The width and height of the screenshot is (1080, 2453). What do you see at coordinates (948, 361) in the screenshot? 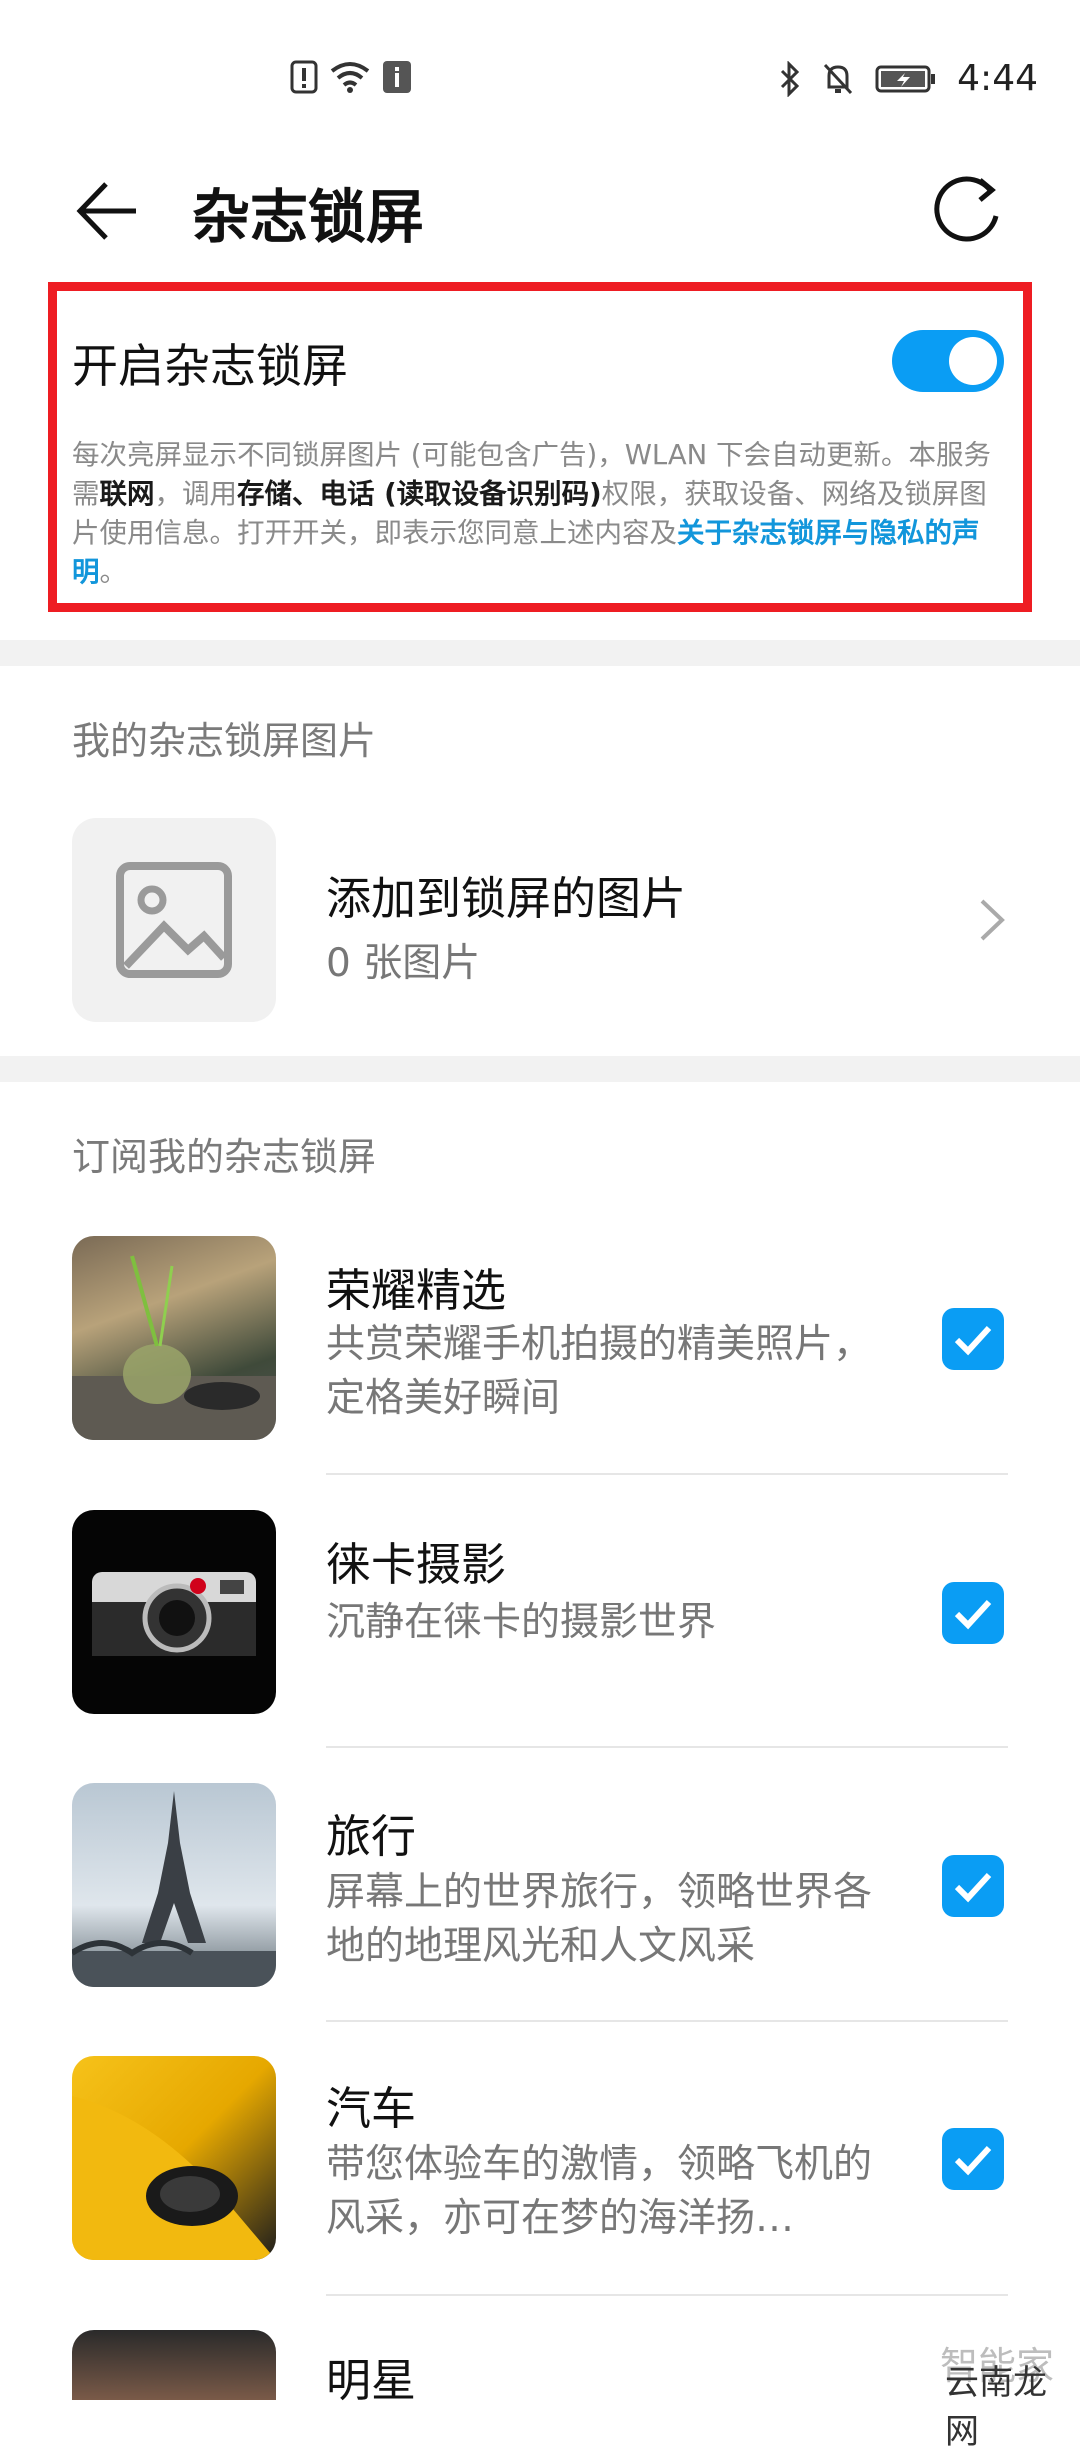
I see `magazine-lock-toggle` at bounding box center [948, 361].